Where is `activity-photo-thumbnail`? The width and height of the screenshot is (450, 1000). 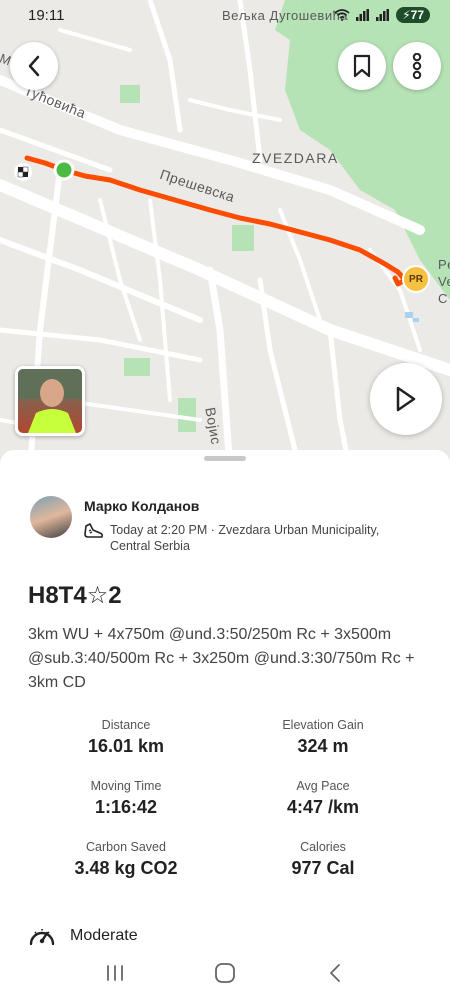
activity-photo-thumbnail is located at coordinates (50, 401).